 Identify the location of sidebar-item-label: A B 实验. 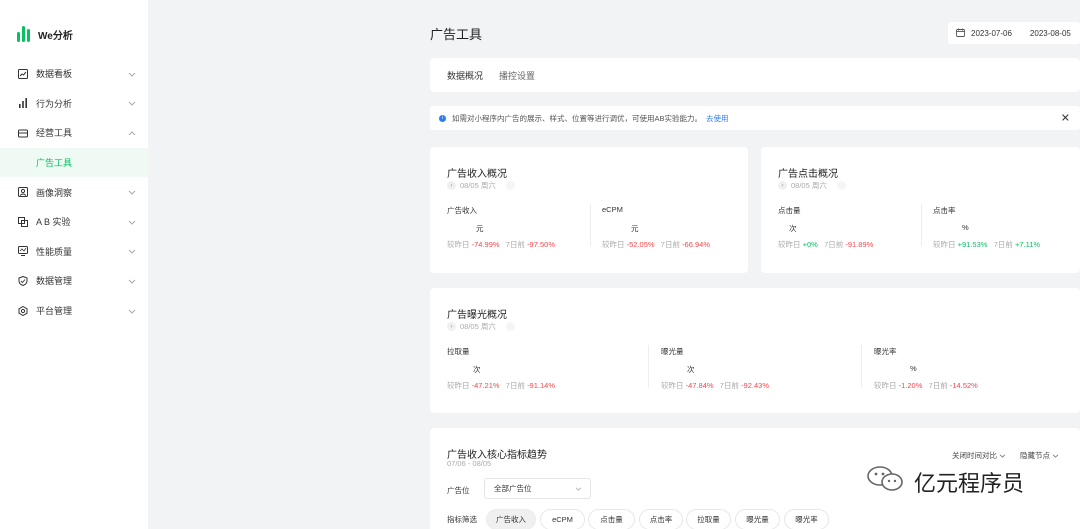
(53, 222).